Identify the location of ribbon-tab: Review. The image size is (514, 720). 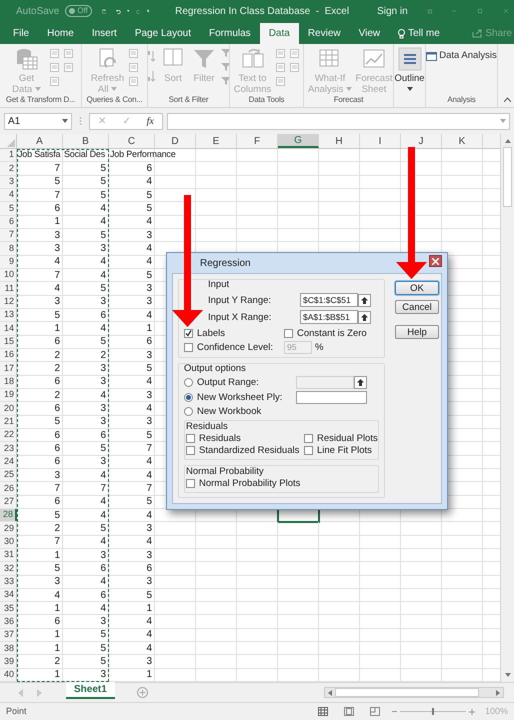
(324, 33).